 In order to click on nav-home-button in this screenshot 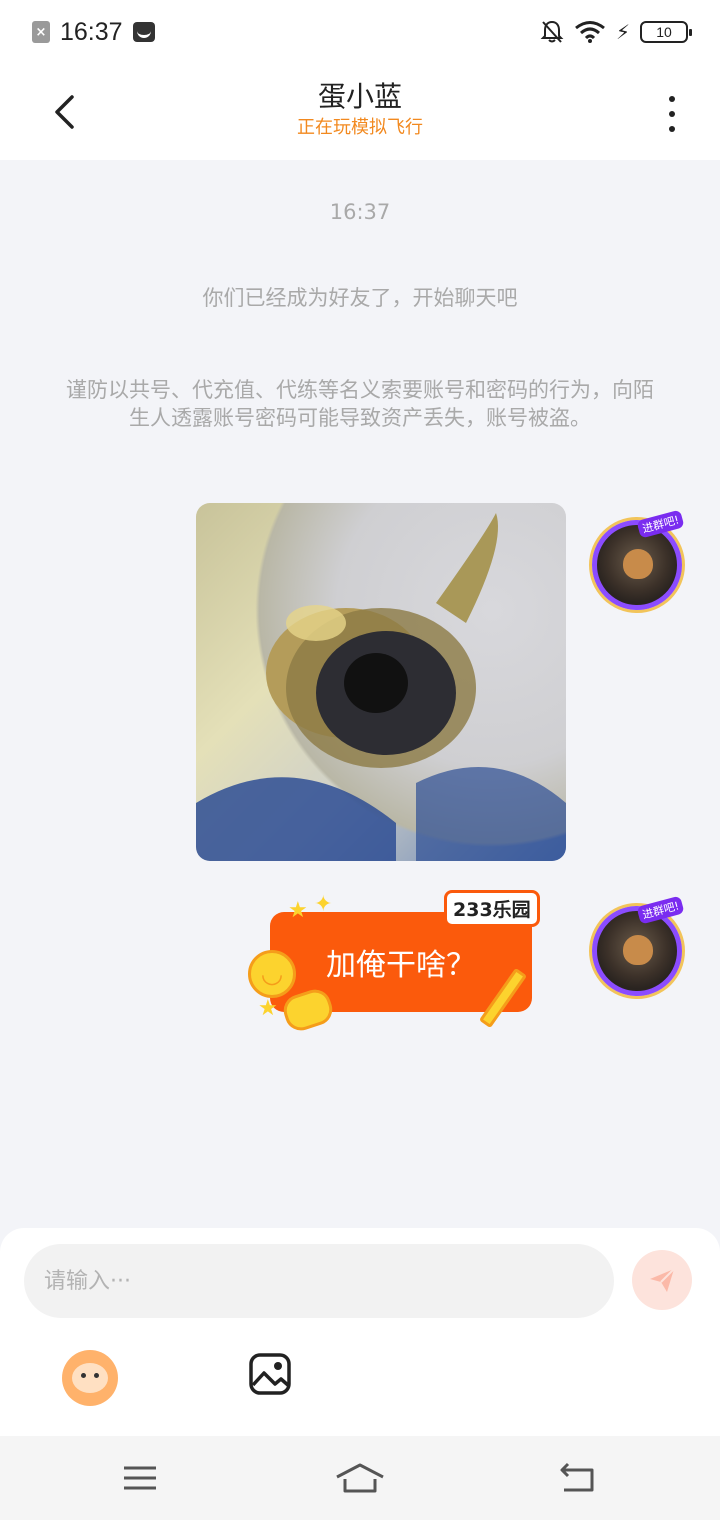, I will do `click(360, 1478)`.